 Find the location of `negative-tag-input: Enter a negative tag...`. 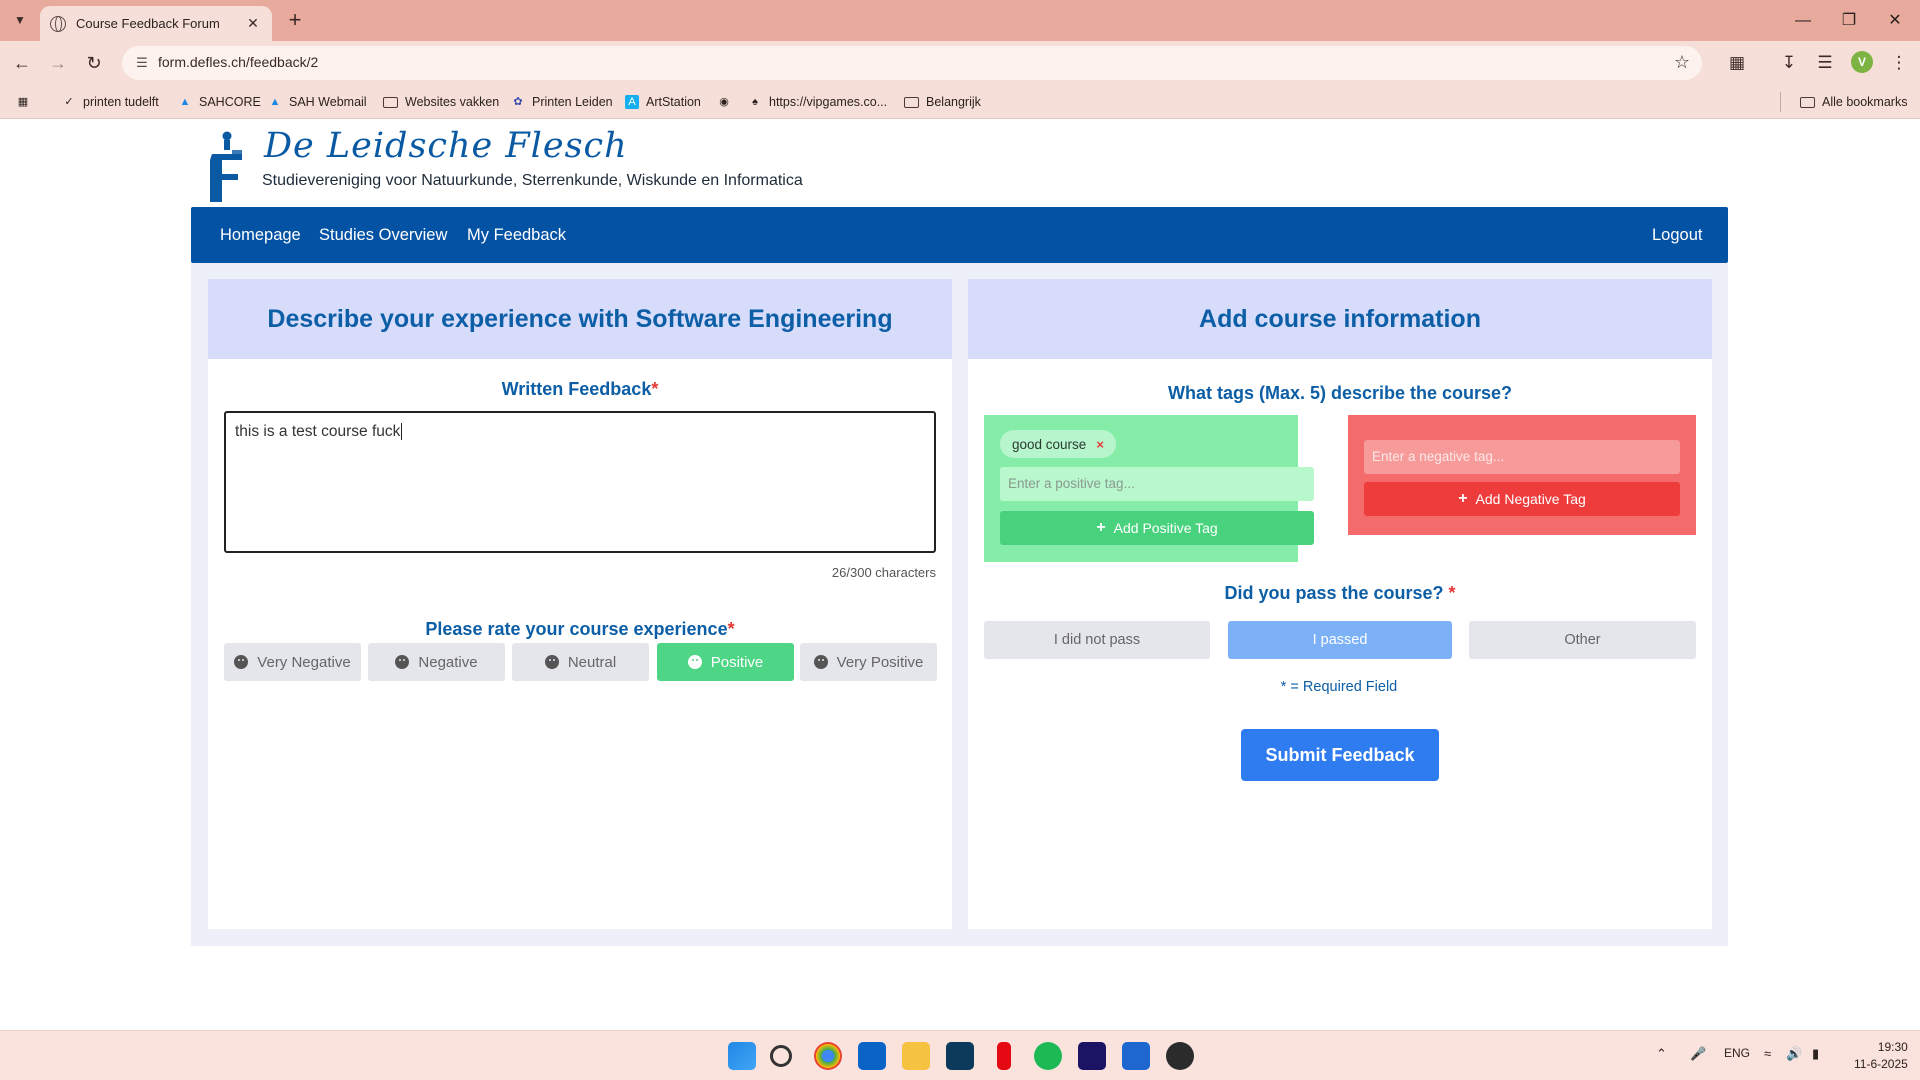

negative-tag-input: Enter a negative tag... is located at coordinates (1522, 457).